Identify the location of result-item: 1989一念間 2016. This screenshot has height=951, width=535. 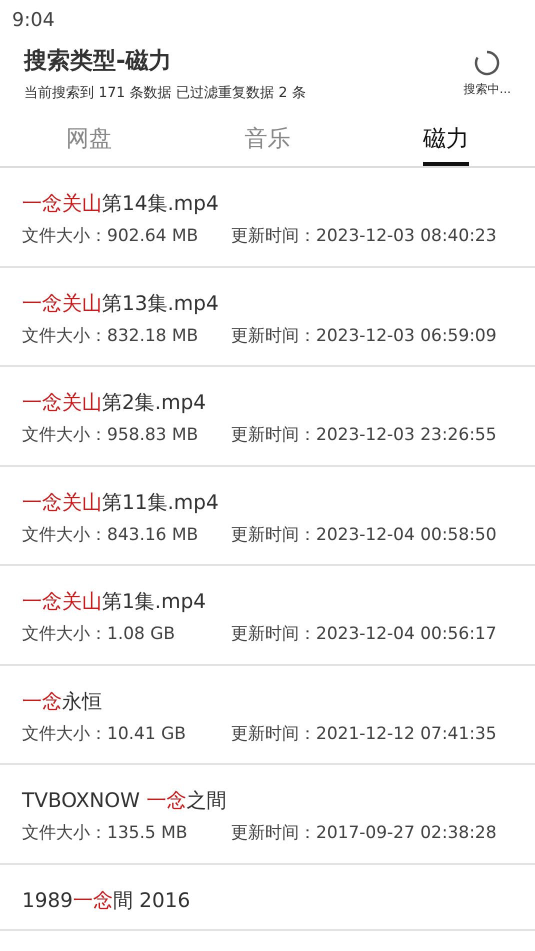
(267, 897).